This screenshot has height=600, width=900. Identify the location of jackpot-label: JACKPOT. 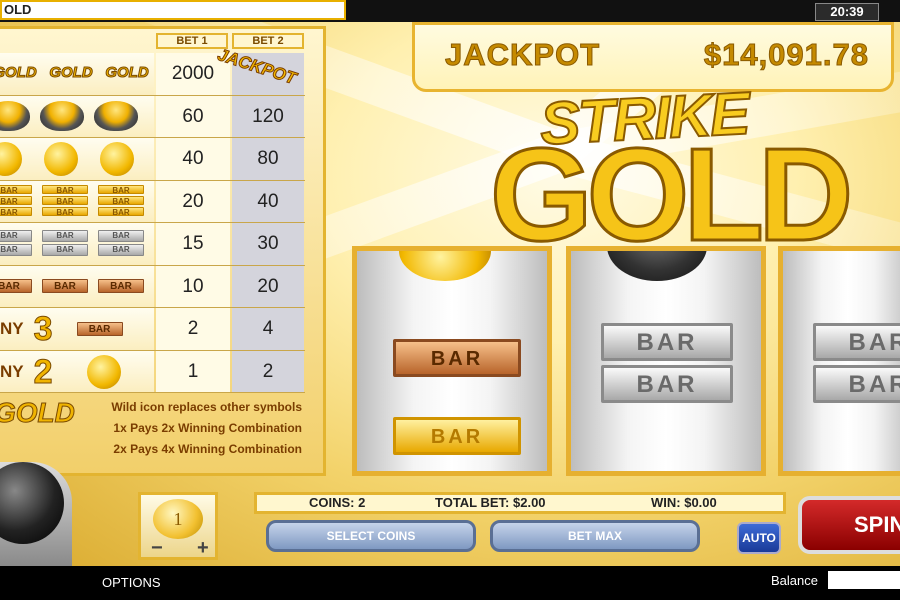
(522, 55).